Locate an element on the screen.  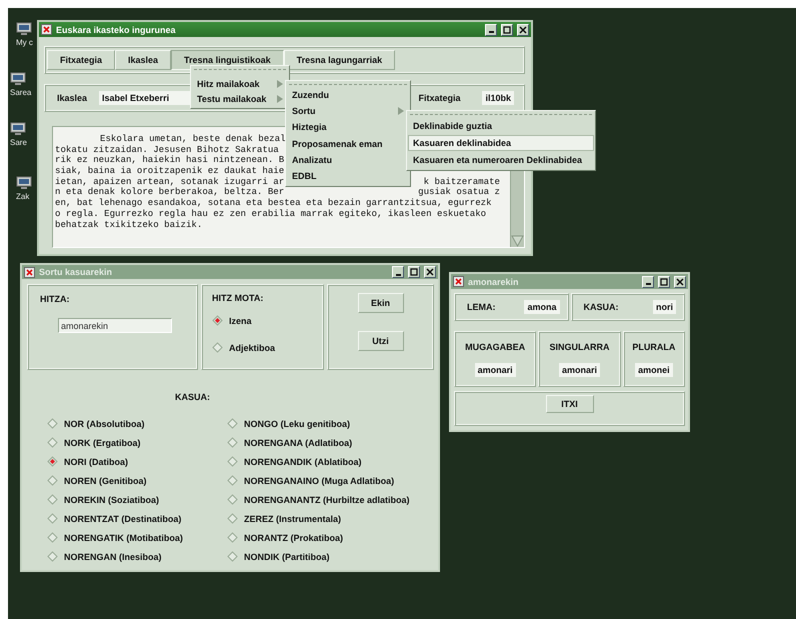
radio-label: Adjektiboa is located at coordinates (252, 347).